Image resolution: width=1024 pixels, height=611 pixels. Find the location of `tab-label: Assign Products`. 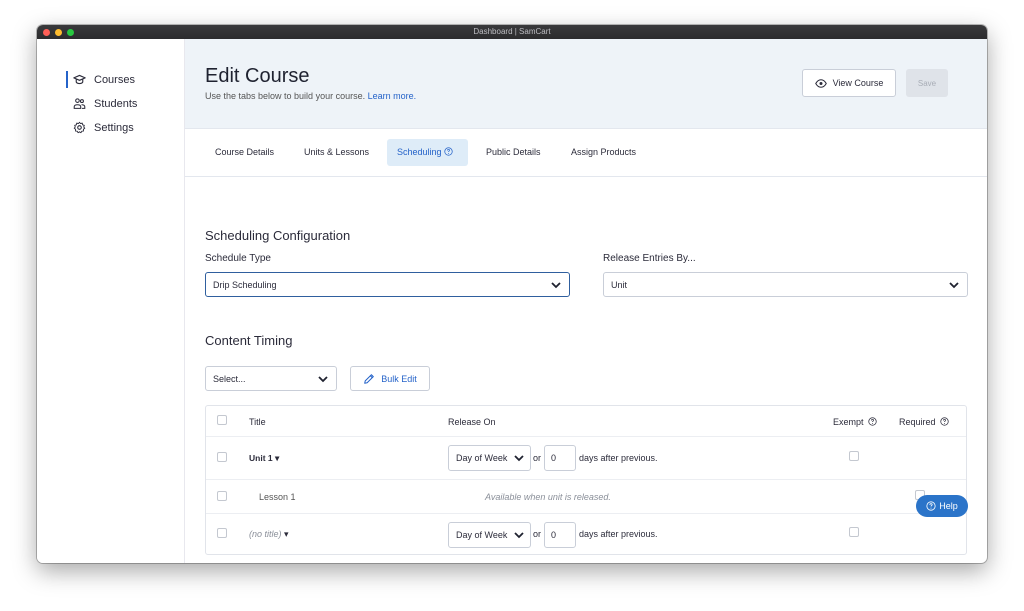

tab-label: Assign Products is located at coordinates (604, 152).